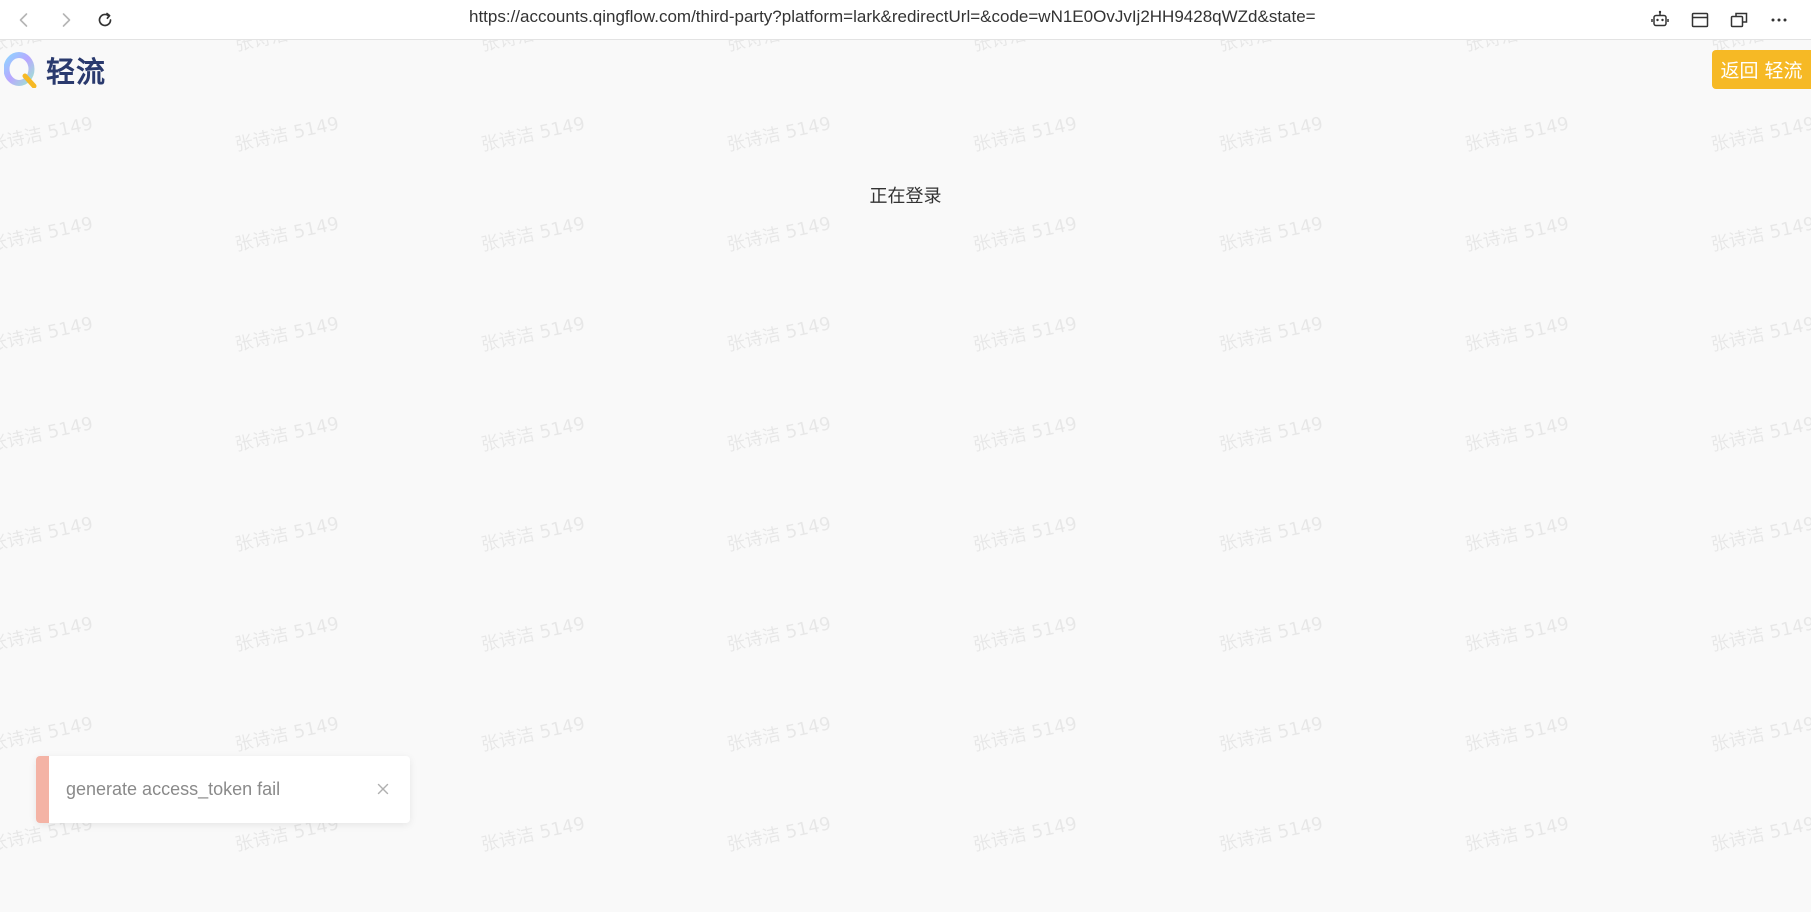 The width and height of the screenshot is (1811, 912). I want to click on window-button, so click(1700, 20).